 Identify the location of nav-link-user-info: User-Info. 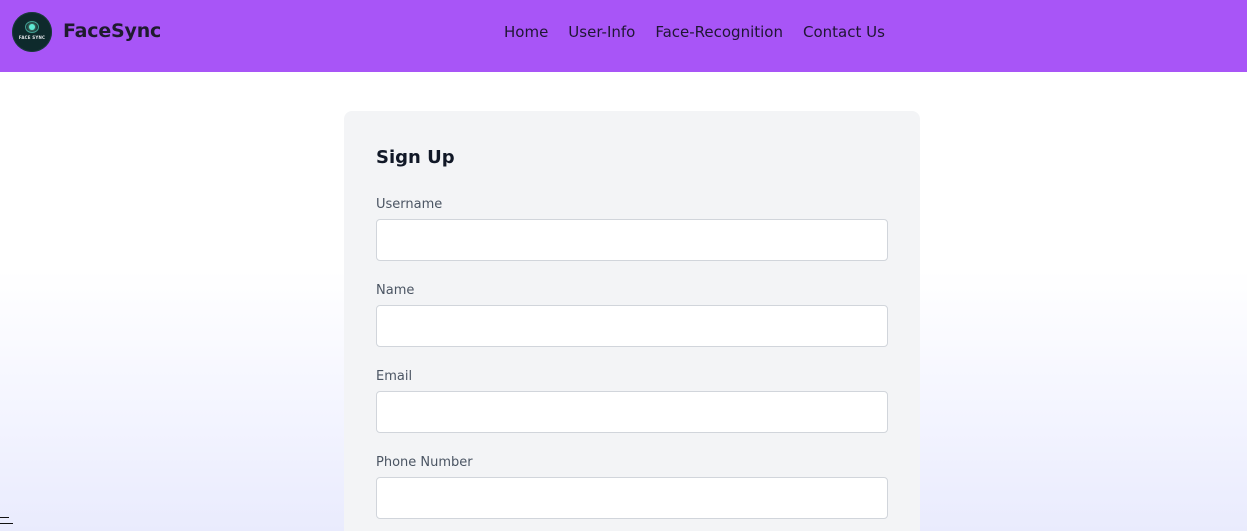
(601, 32).